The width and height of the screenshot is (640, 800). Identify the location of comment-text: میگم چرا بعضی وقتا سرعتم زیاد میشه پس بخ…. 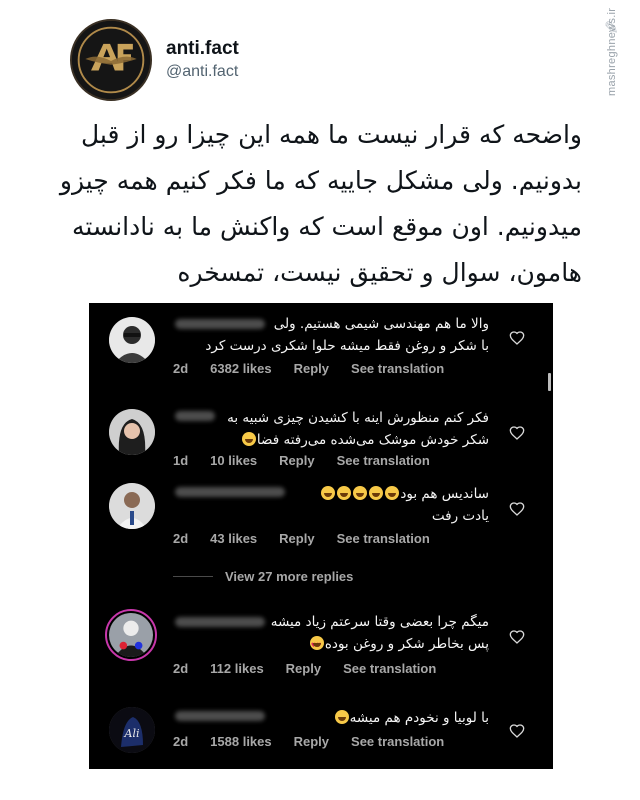
(324, 634).